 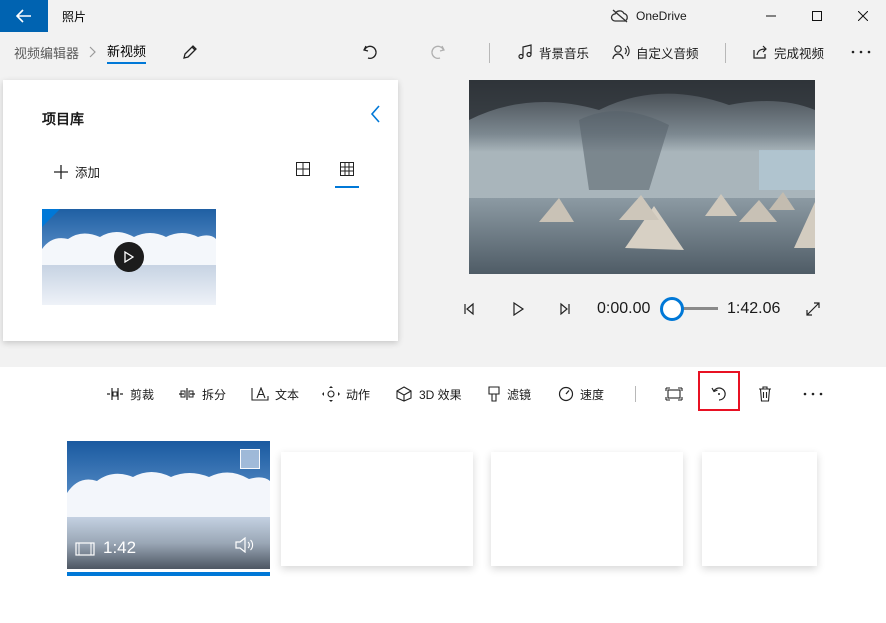 I want to click on large-grid-view-button, so click(x=304, y=170).